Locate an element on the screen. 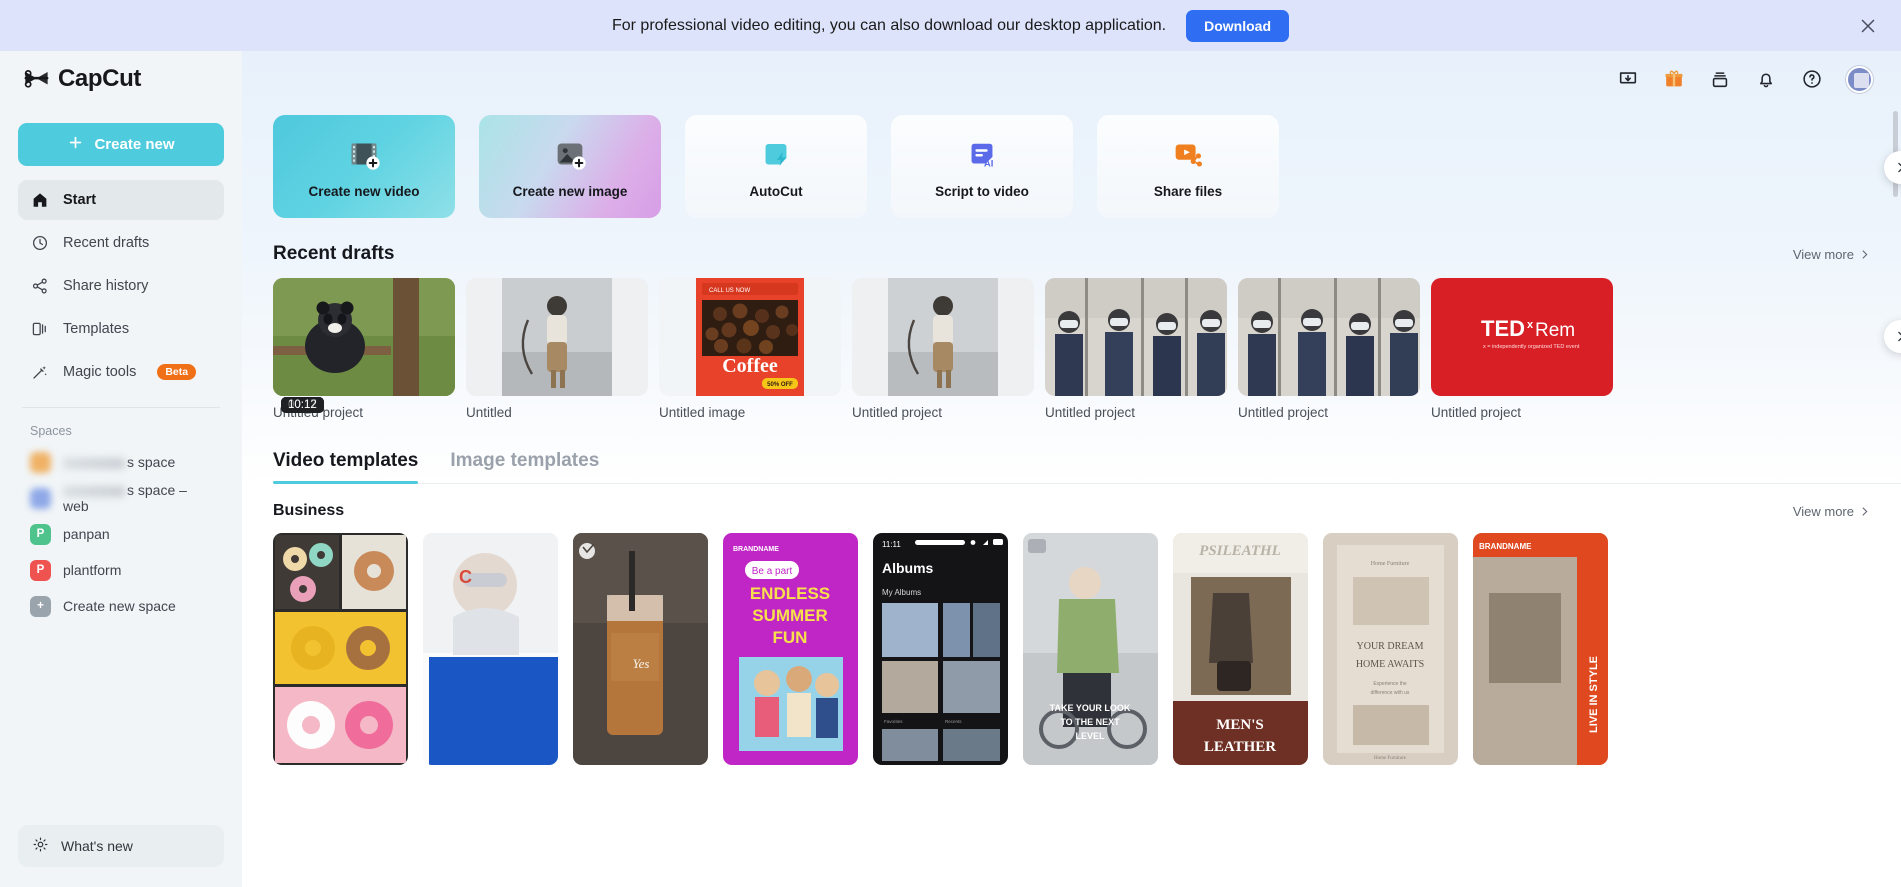  space-item-plantform: P plantform is located at coordinates (121, 570).